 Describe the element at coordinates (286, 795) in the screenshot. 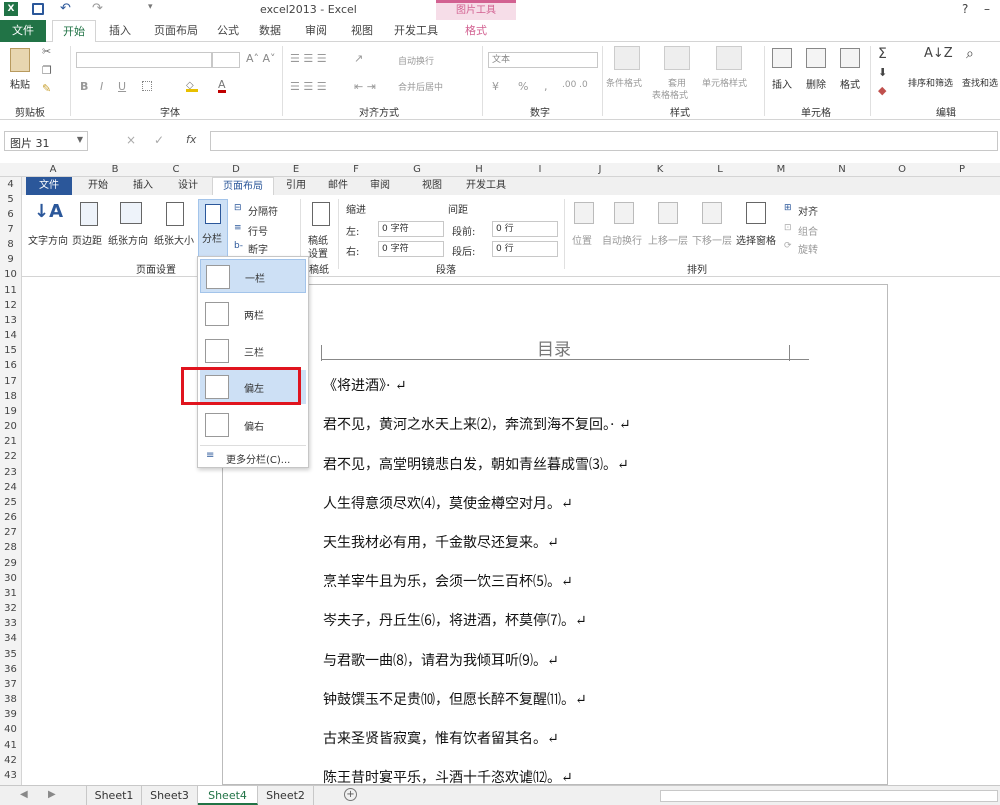

I see `sheet-tab: Sheet2` at that location.